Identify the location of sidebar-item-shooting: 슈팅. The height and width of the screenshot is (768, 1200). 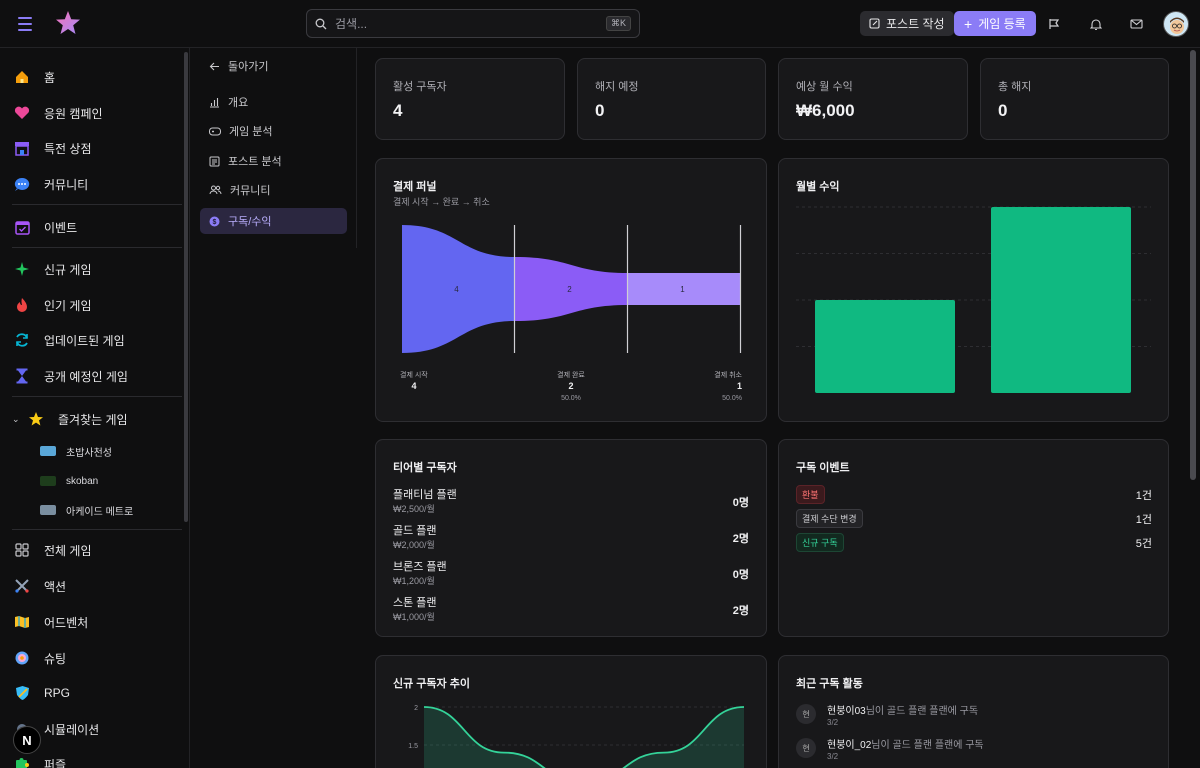
(97, 658).